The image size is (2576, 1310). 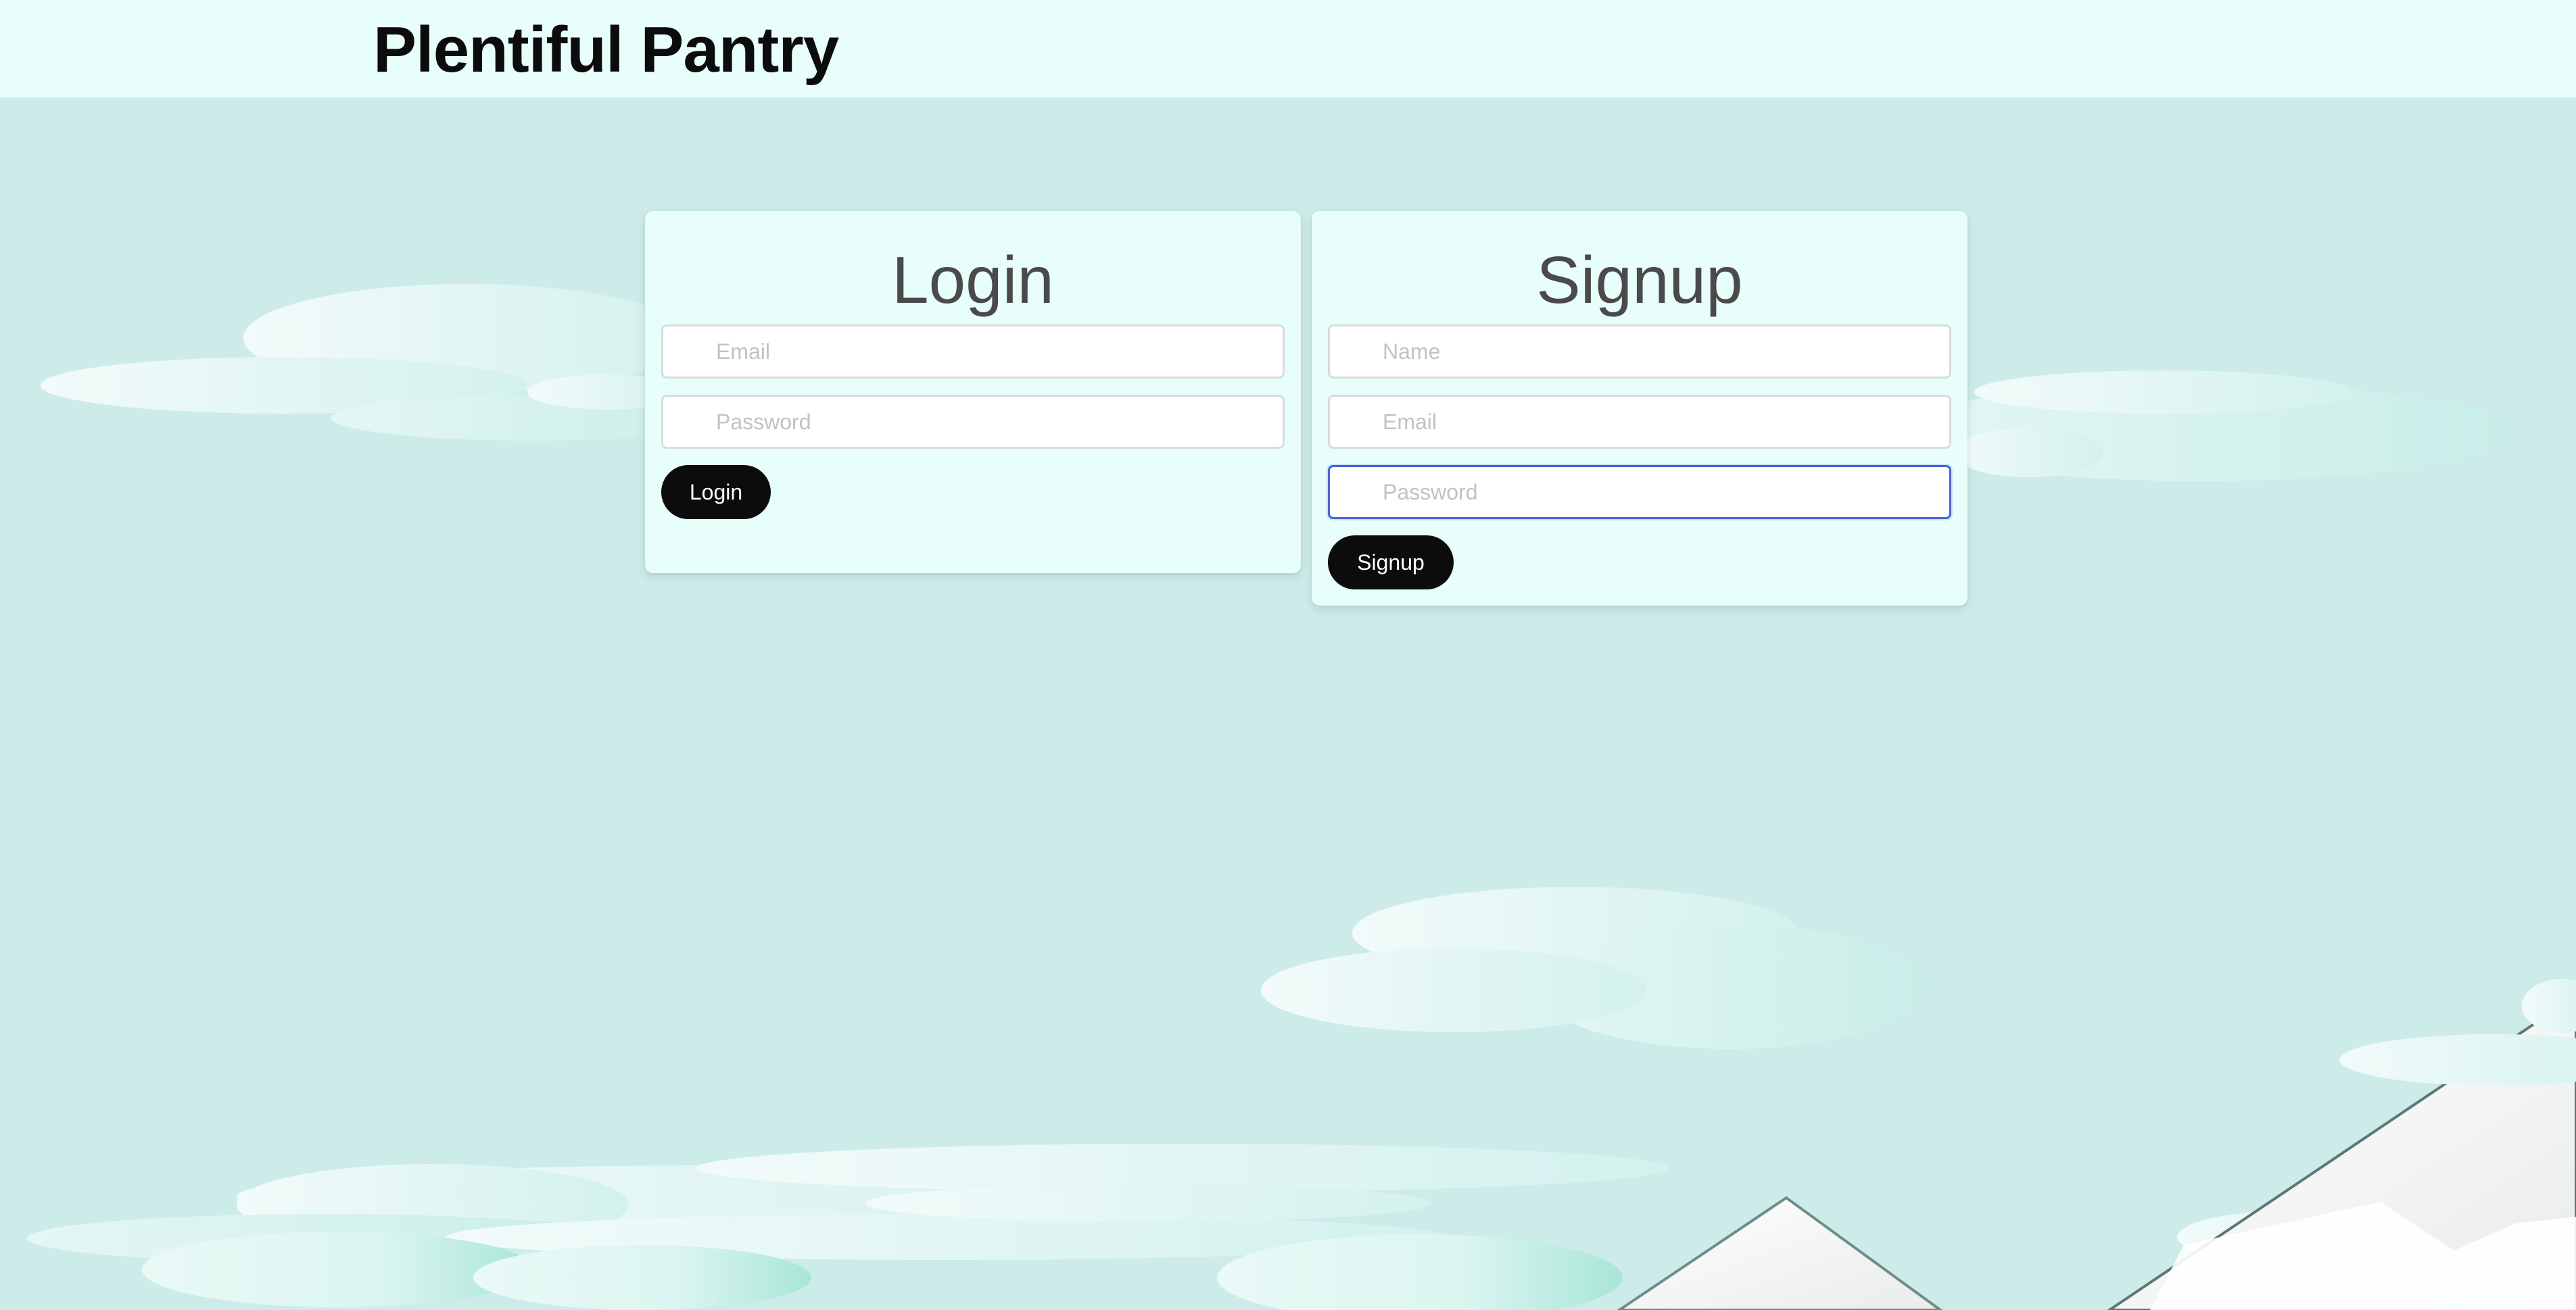 What do you see at coordinates (1639, 422) in the screenshot?
I see `signup-email-input` at bounding box center [1639, 422].